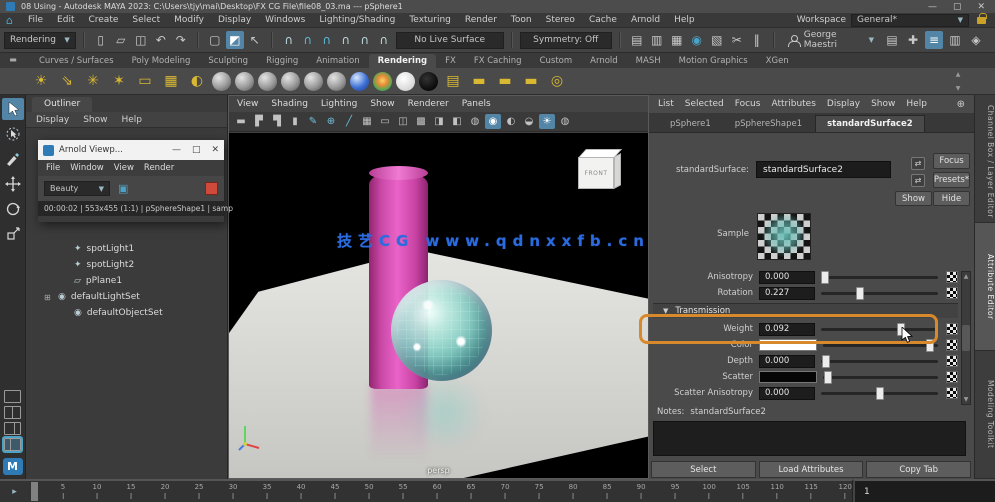 Image resolution: width=995 pixels, height=502 pixels. I want to click on scale-tool, so click(13, 234).